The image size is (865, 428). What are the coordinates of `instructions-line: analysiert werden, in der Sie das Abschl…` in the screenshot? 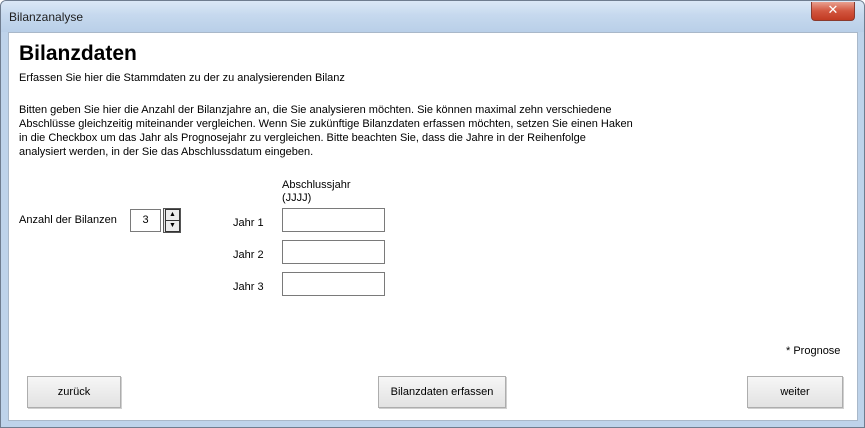 It's located at (166, 152).